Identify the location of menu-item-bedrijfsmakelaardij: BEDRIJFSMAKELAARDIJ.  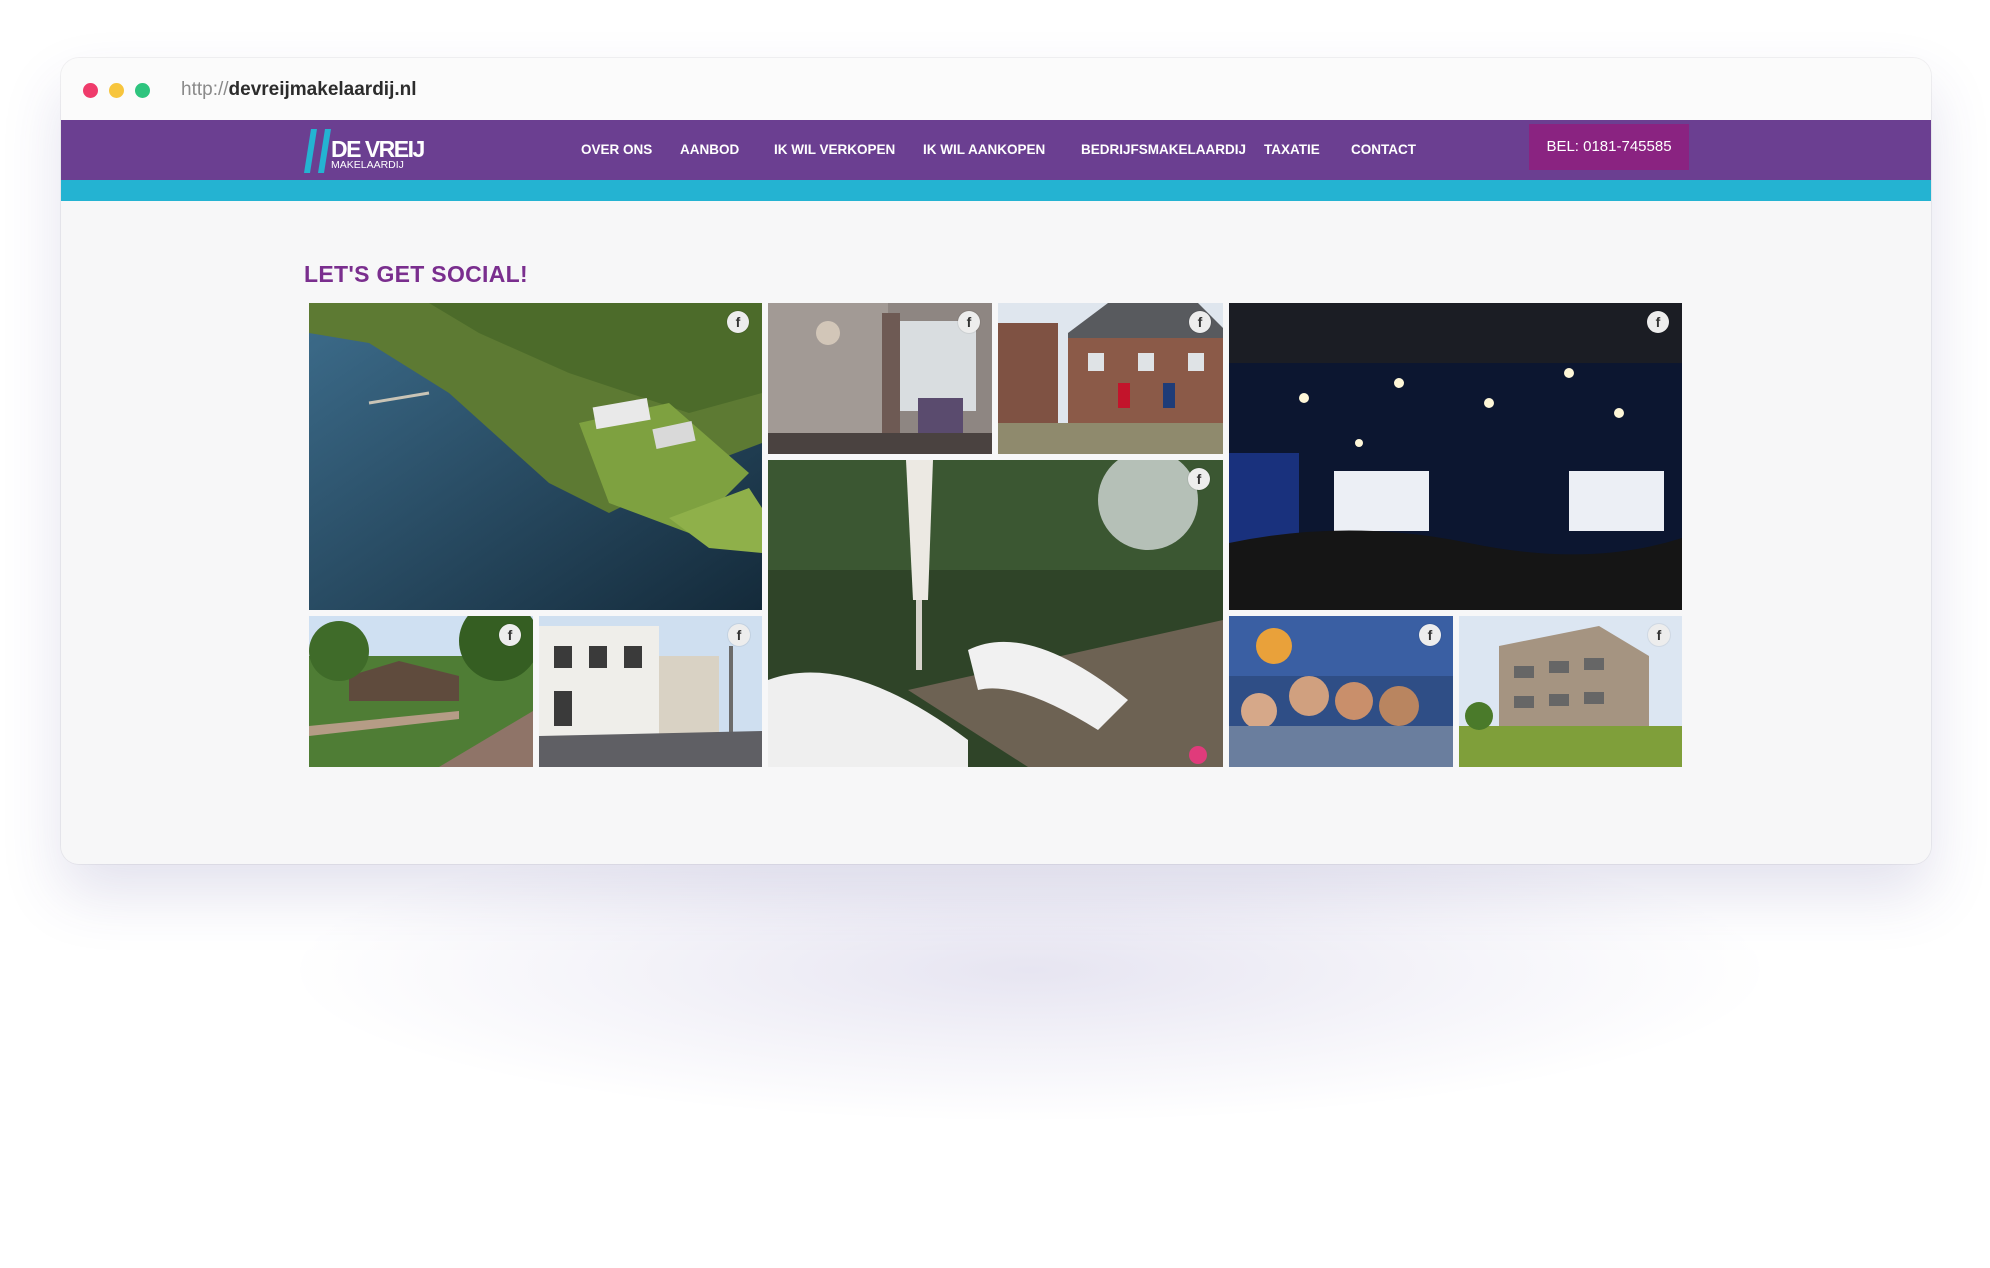
(1163, 150).